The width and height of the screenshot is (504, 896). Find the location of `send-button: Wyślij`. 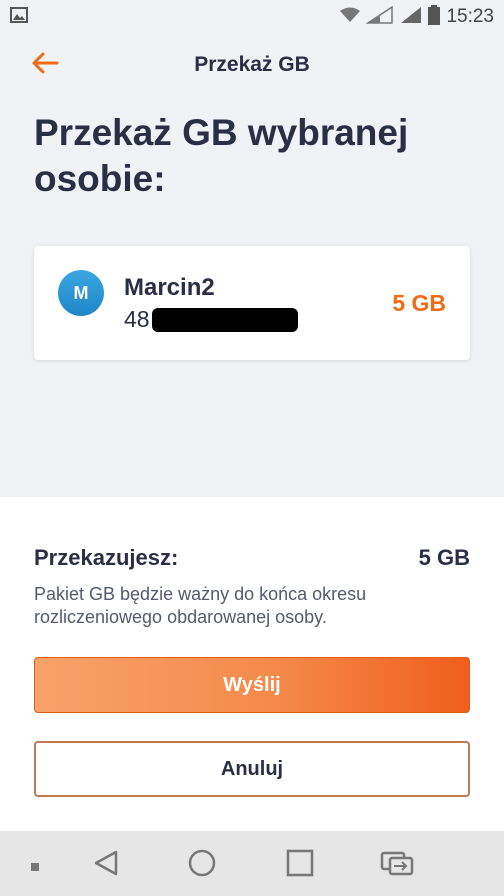

send-button: Wyślij is located at coordinates (252, 685).